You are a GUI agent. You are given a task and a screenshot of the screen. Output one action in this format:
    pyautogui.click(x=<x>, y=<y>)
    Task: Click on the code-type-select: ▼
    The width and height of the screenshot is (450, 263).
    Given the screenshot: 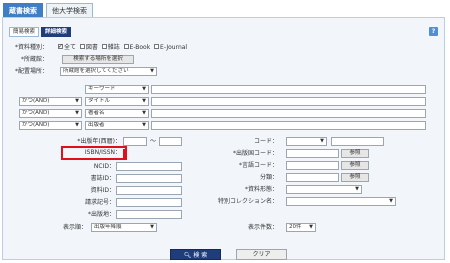 What is the action you would take?
    pyautogui.click(x=306, y=141)
    